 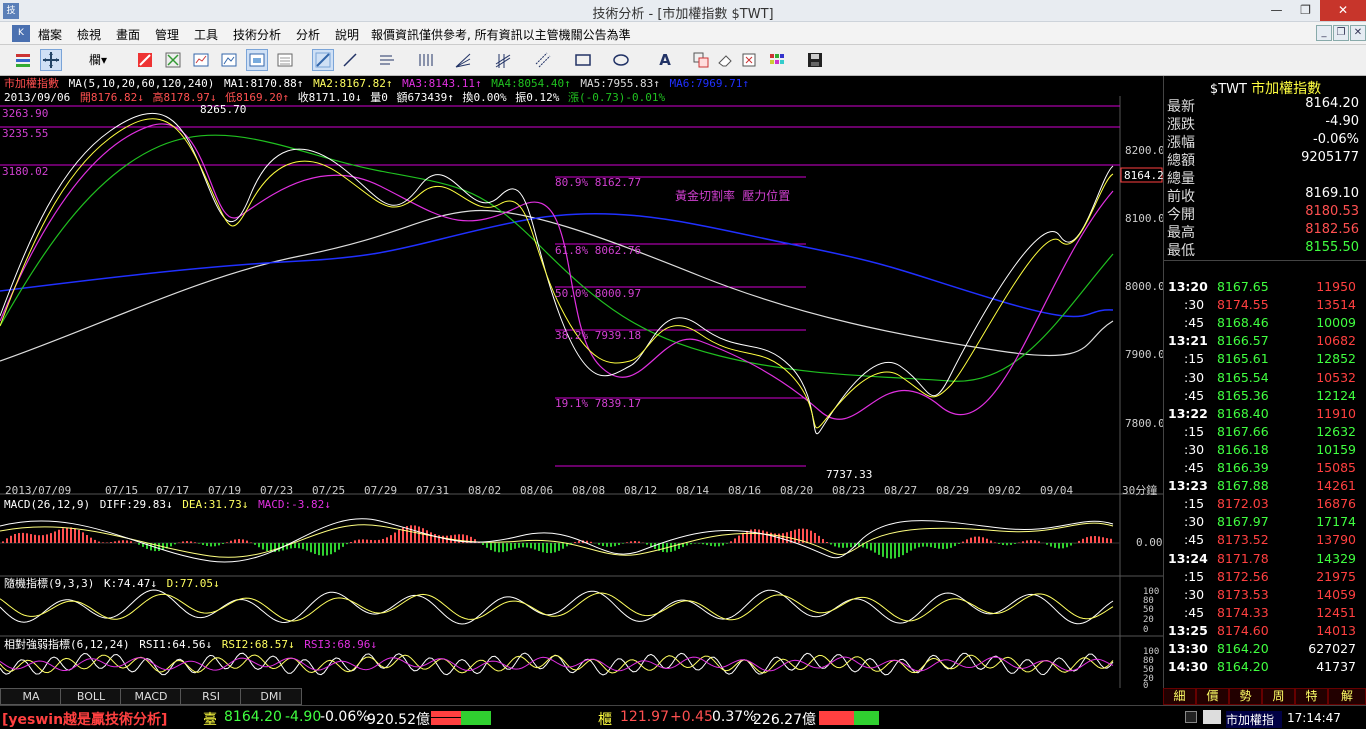 What do you see at coordinates (21, 33) in the screenshot?
I see `document-icon: K` at bounding box center [21, 33].